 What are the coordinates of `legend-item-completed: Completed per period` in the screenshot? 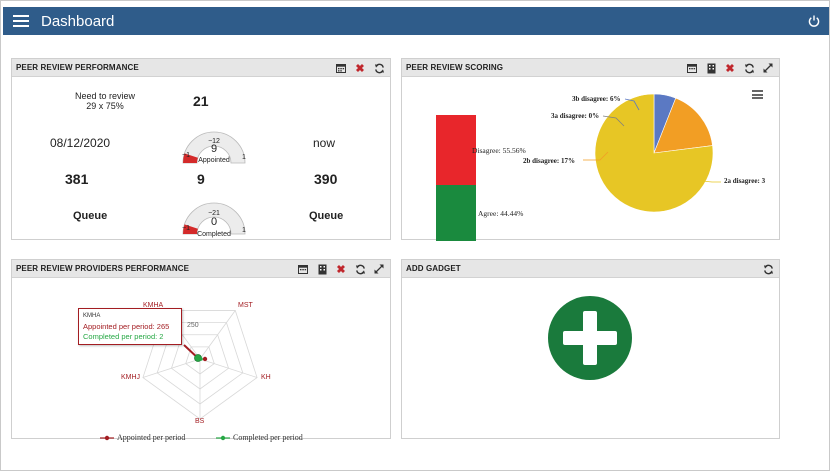 It's located at (276, 438).